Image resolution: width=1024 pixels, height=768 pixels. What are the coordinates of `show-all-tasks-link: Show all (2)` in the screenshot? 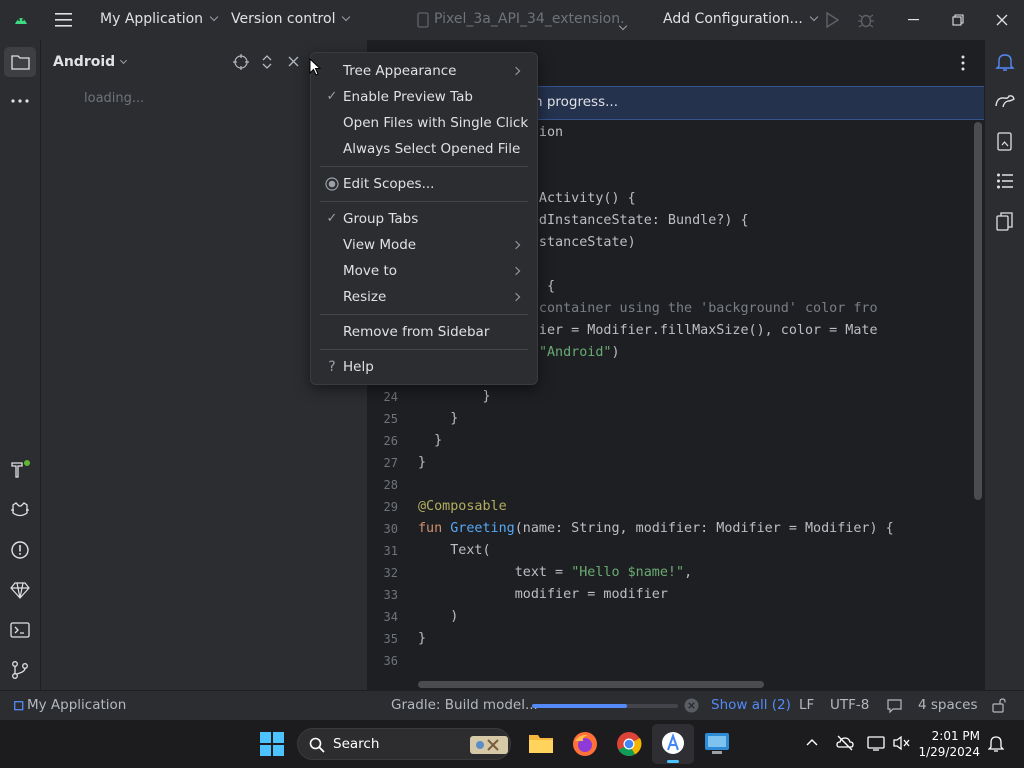 It's located at (751, 705).